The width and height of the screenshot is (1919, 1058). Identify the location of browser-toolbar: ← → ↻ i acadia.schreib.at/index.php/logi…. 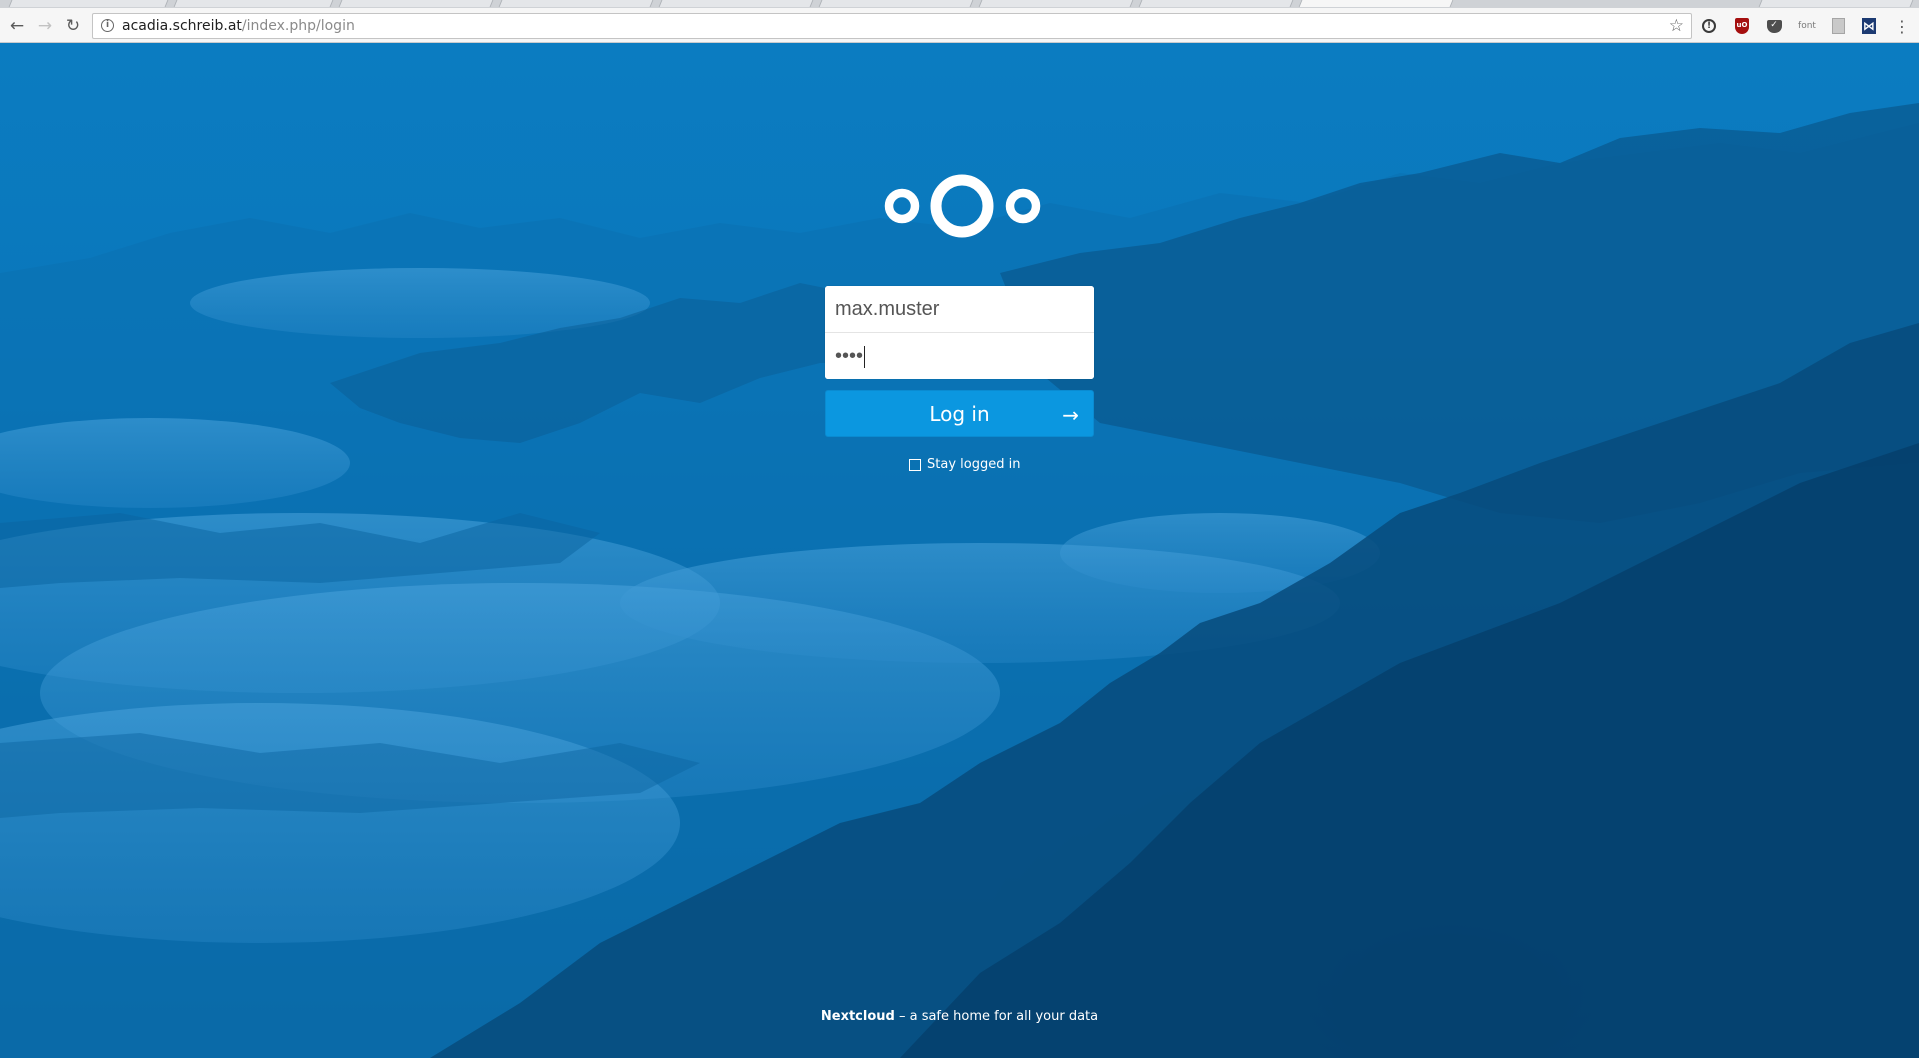
(959, 25).